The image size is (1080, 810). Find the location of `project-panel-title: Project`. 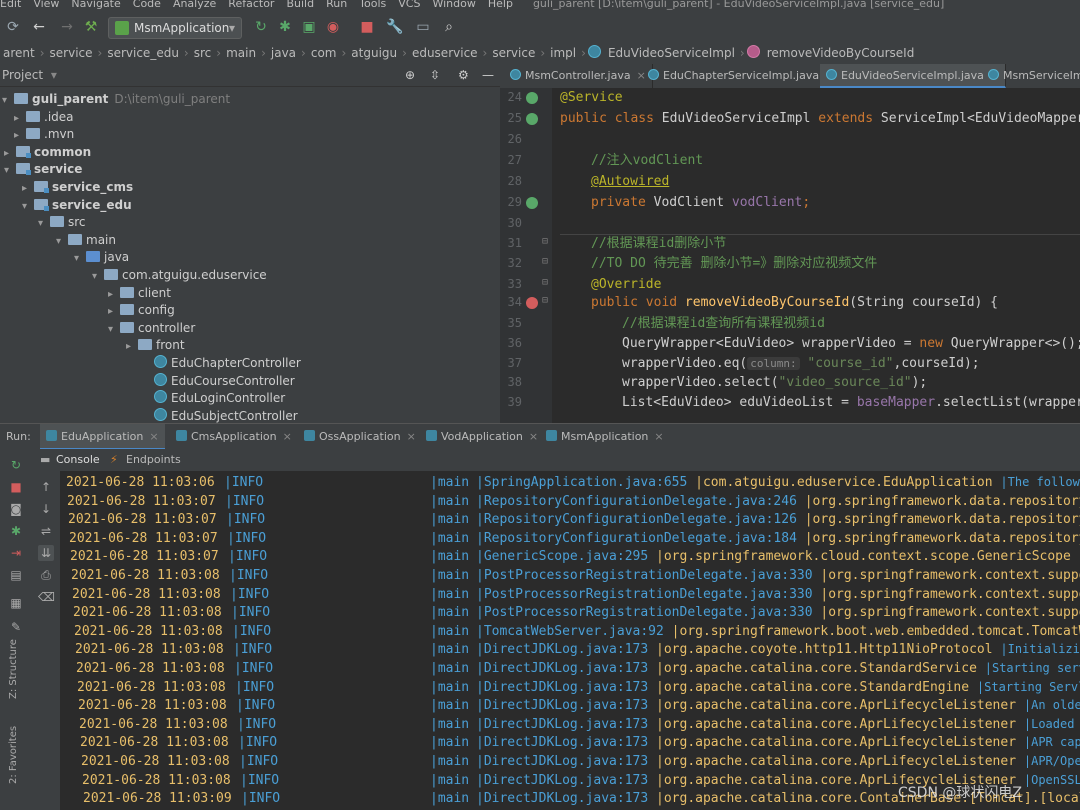

project-panel-title: Project is located at coordinates (22, 75).